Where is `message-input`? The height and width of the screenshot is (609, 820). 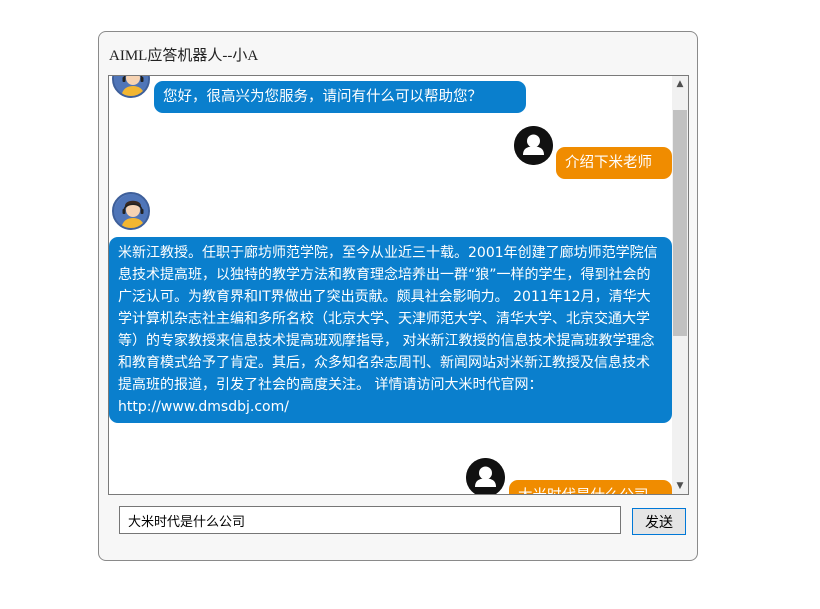
message-input is located at coordinates (370, 520).